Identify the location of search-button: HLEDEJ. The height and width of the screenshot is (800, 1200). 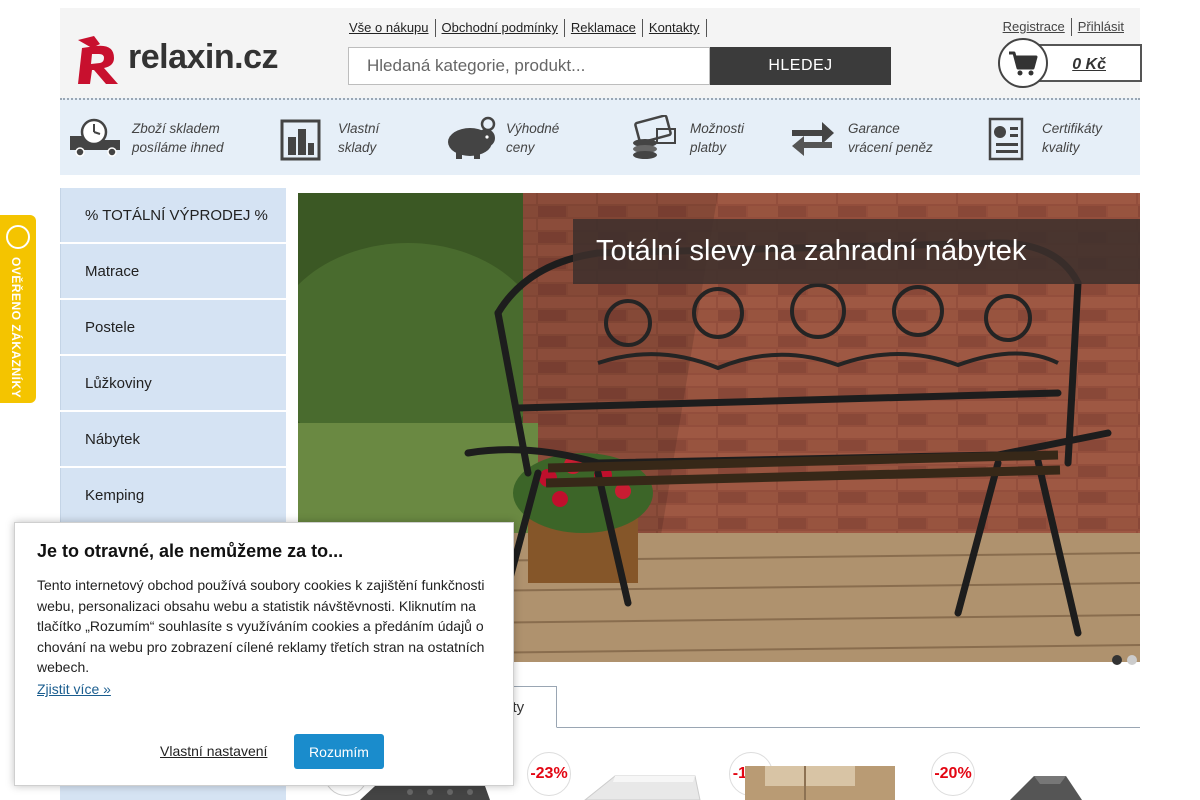
(800, 66).